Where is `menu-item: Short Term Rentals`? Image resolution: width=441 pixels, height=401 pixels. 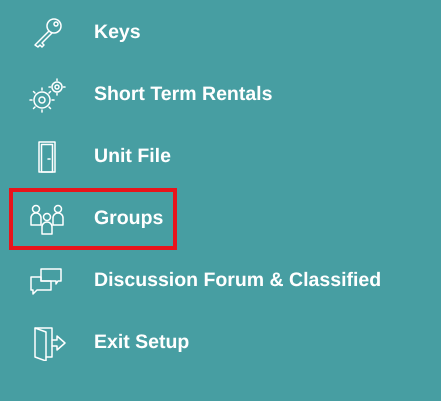
menu-item: Short Term Rentals is located at coordinates (147, 95).